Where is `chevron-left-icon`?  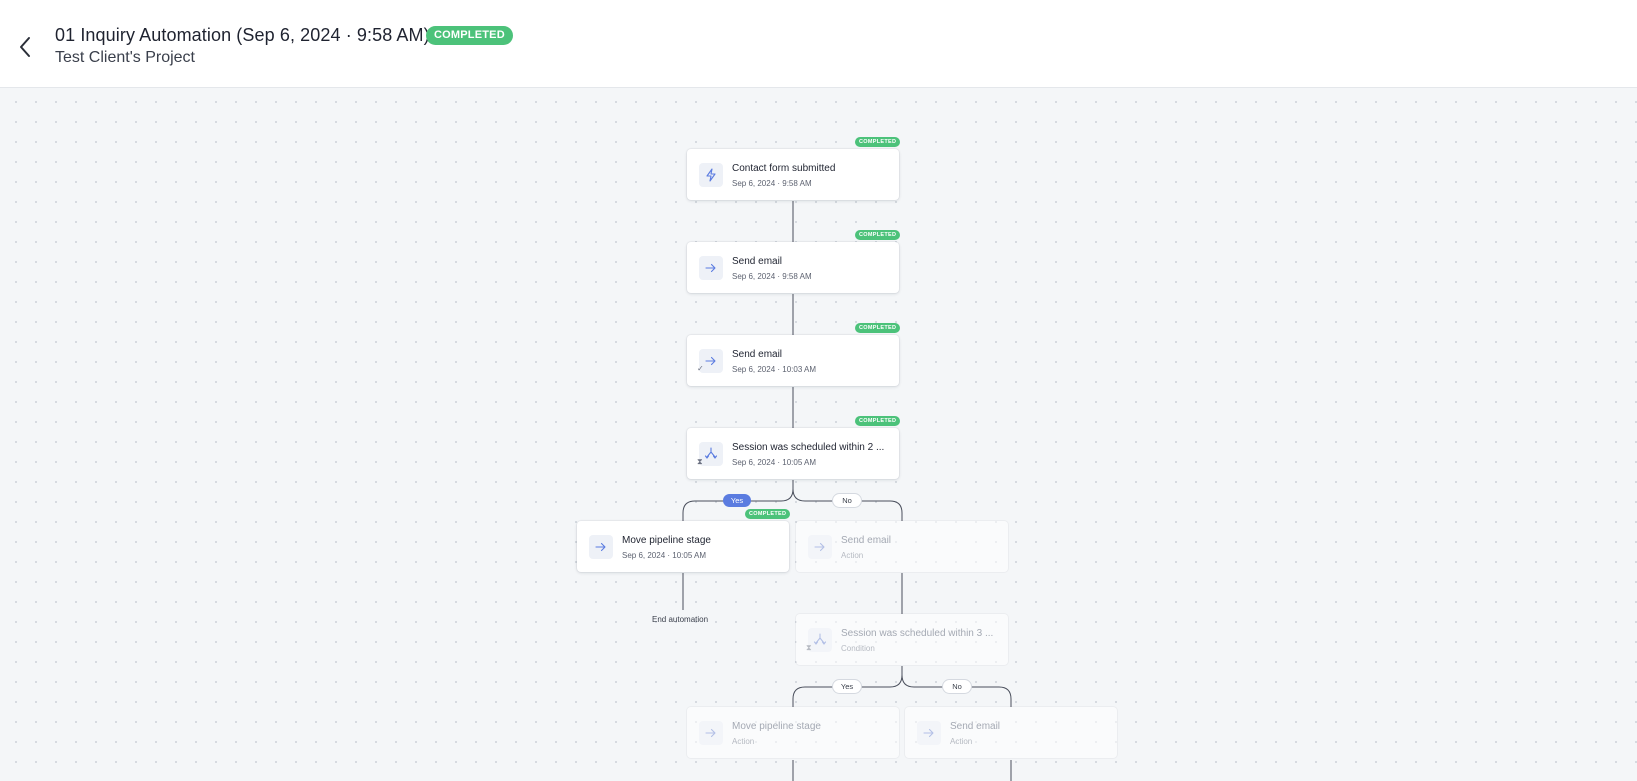
chevron-left-icon is located at coordinates (25, 47).